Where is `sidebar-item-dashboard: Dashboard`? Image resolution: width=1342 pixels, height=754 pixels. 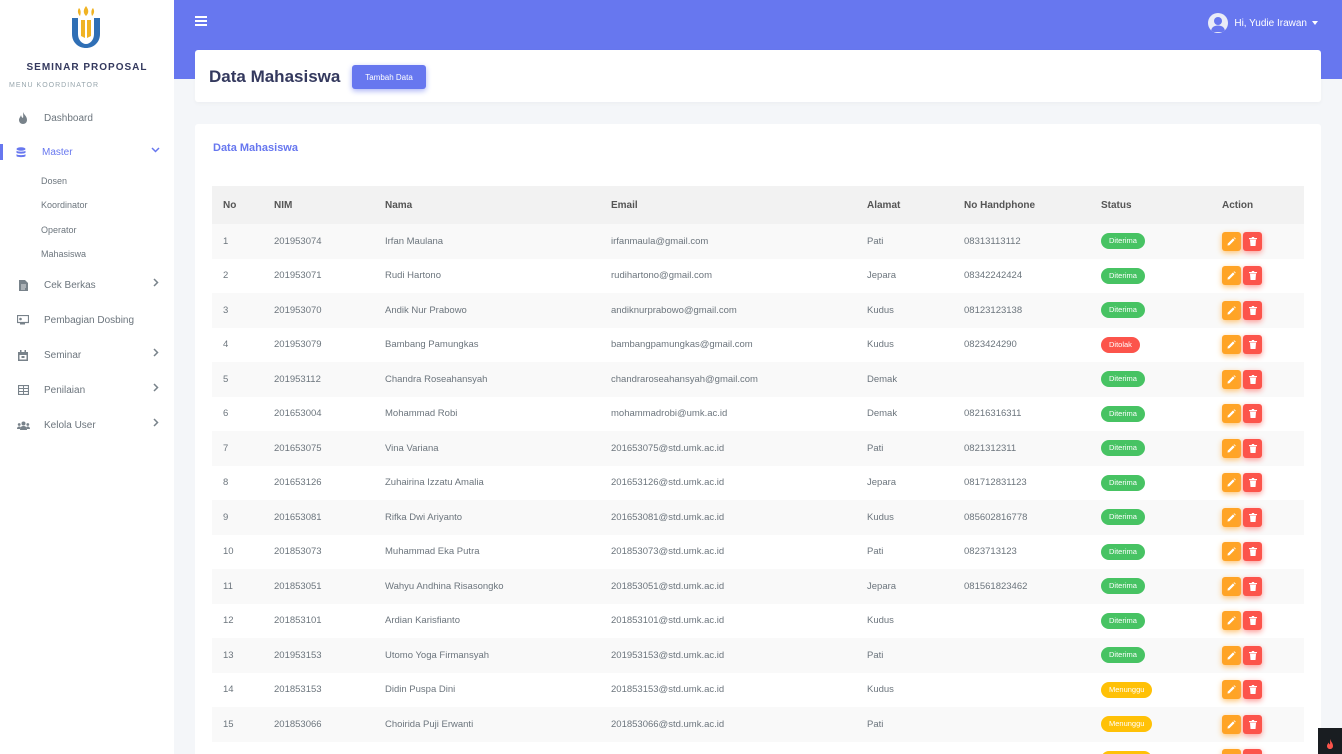 sidebar-item-dashboard: Dashboard is located at coordinates (87, 118).